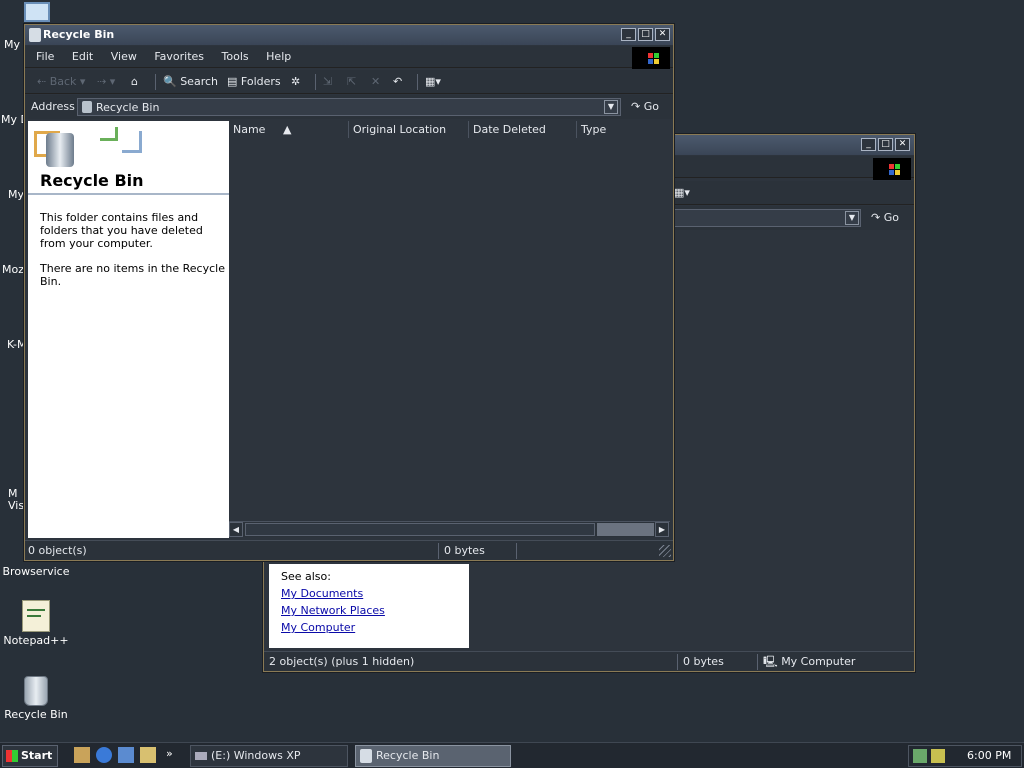  What do you see at coordinates (885, 218) in the screenshot?
I see `back-go-button: ↷ Go` at bounding box center [885, 218].